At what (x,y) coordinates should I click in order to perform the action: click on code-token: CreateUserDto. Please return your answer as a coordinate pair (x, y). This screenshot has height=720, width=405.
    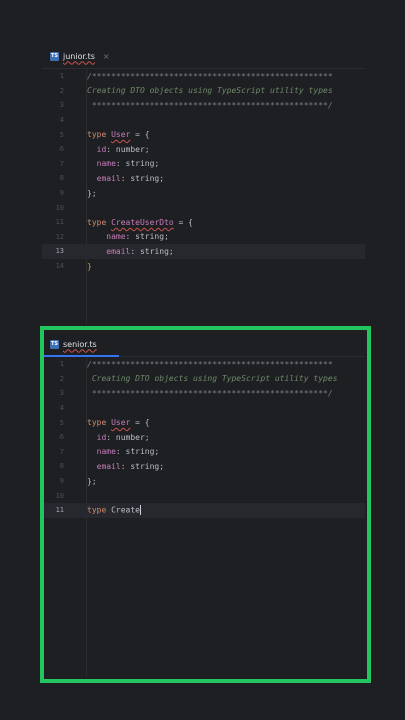
    Looking at the image, I should click on (142, 222).